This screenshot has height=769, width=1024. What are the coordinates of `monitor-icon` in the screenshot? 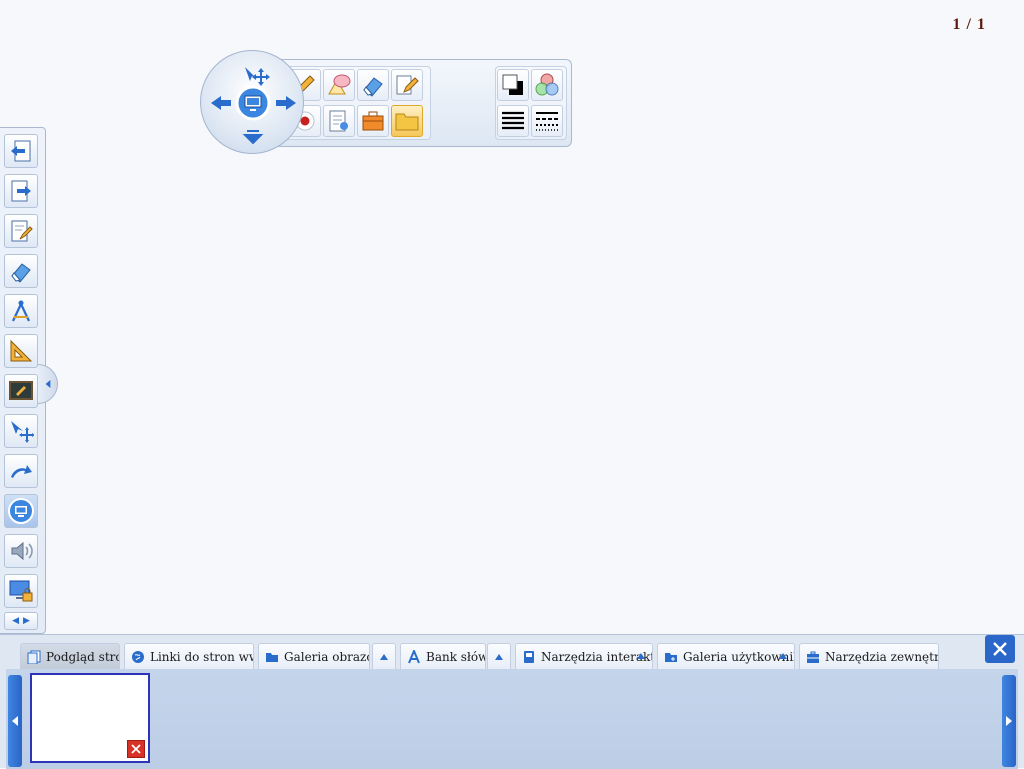 It's located at (21, 511).